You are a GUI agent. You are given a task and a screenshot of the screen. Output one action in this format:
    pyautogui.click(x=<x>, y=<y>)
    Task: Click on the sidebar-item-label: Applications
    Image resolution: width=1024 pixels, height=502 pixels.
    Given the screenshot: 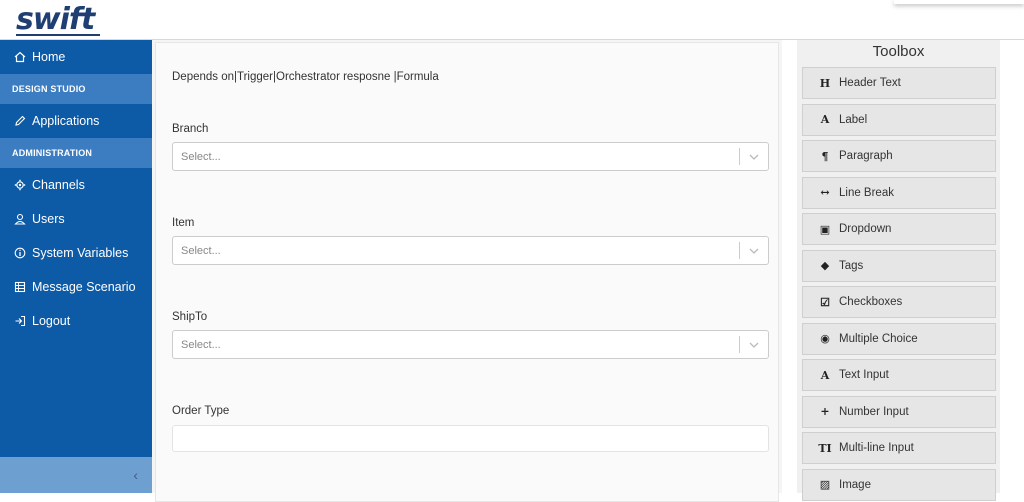 What is the action you would take?
    pyautogui.click(x=66, y=121)
    